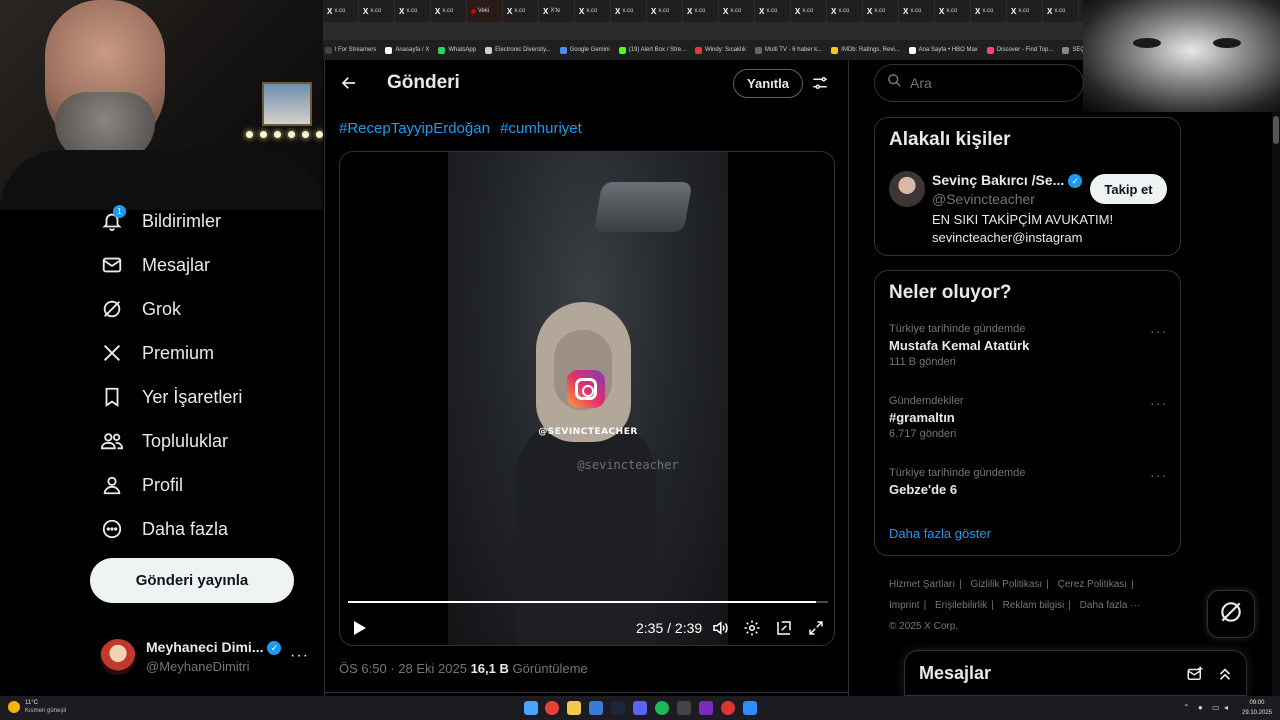 The width and height of the screenshot is (1280, 720). What do you see at coordinates (205, 658) in the screenshot?
I see `account-switcher: Meyhaneci Dimi... ✓ @MeyhaneDimitri ···` at bounding box center [205, 658].